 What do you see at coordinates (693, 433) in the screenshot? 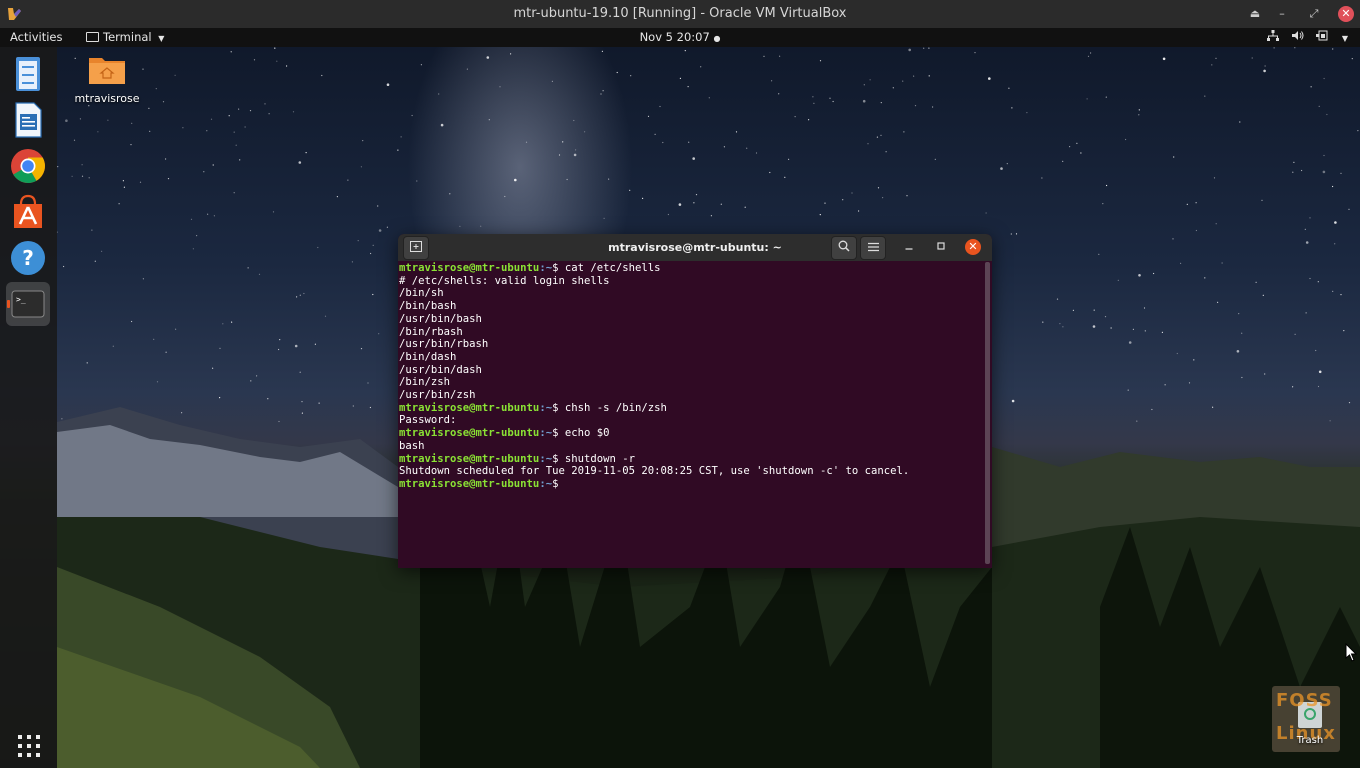
I see `terminal-command-line: mtravisrose@mtr-ubuntu:~$ echo $0` at bounding box center [693, 433].